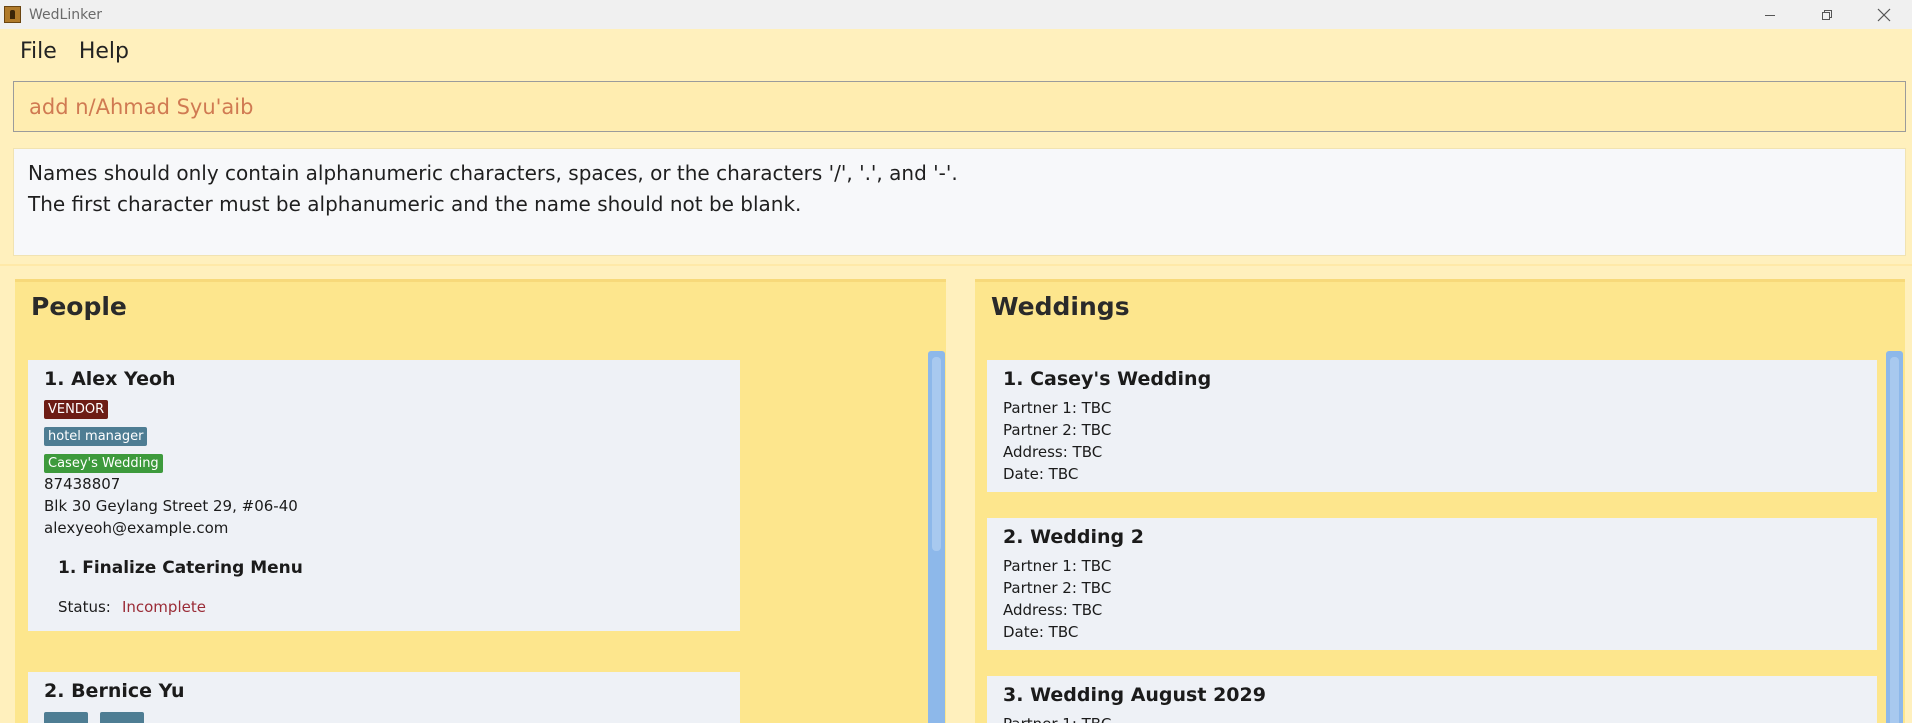 Image resolution: width=1912 pixels, height=723 pixels. I want to click on person-name: 2. Bernice Yu, so click(114, 691).